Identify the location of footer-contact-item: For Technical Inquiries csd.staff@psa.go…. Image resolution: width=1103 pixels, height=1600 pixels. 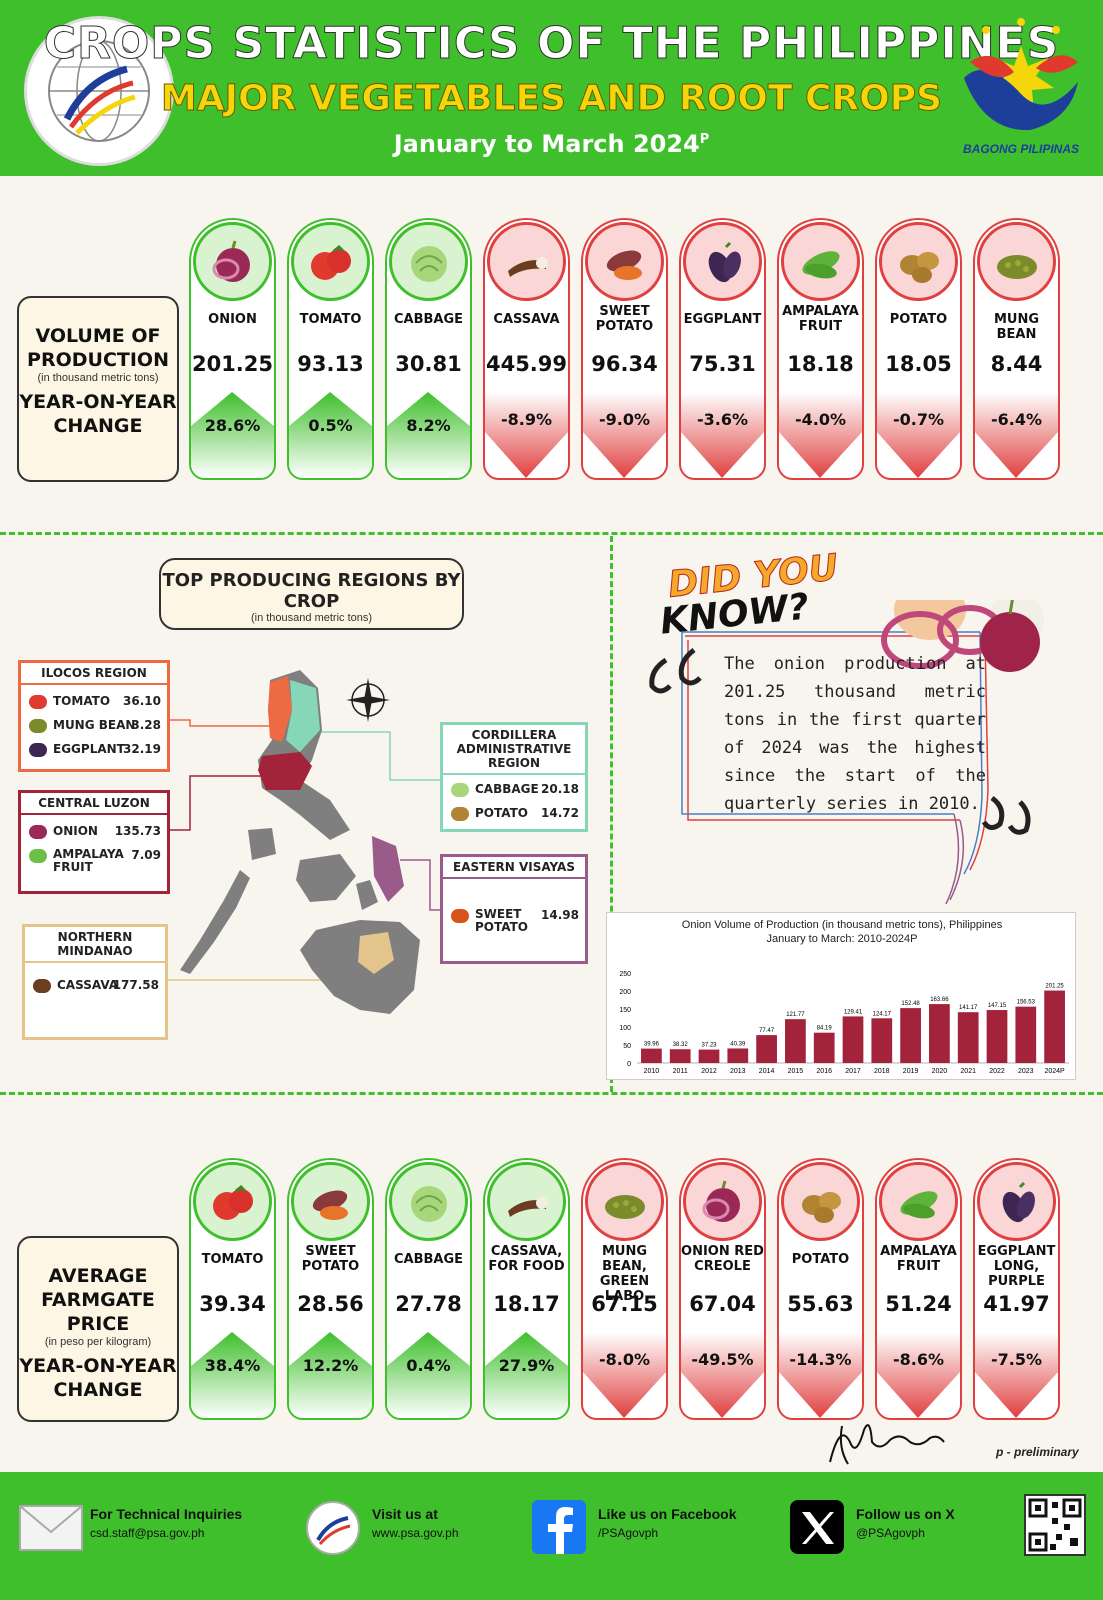
(138, 1532).